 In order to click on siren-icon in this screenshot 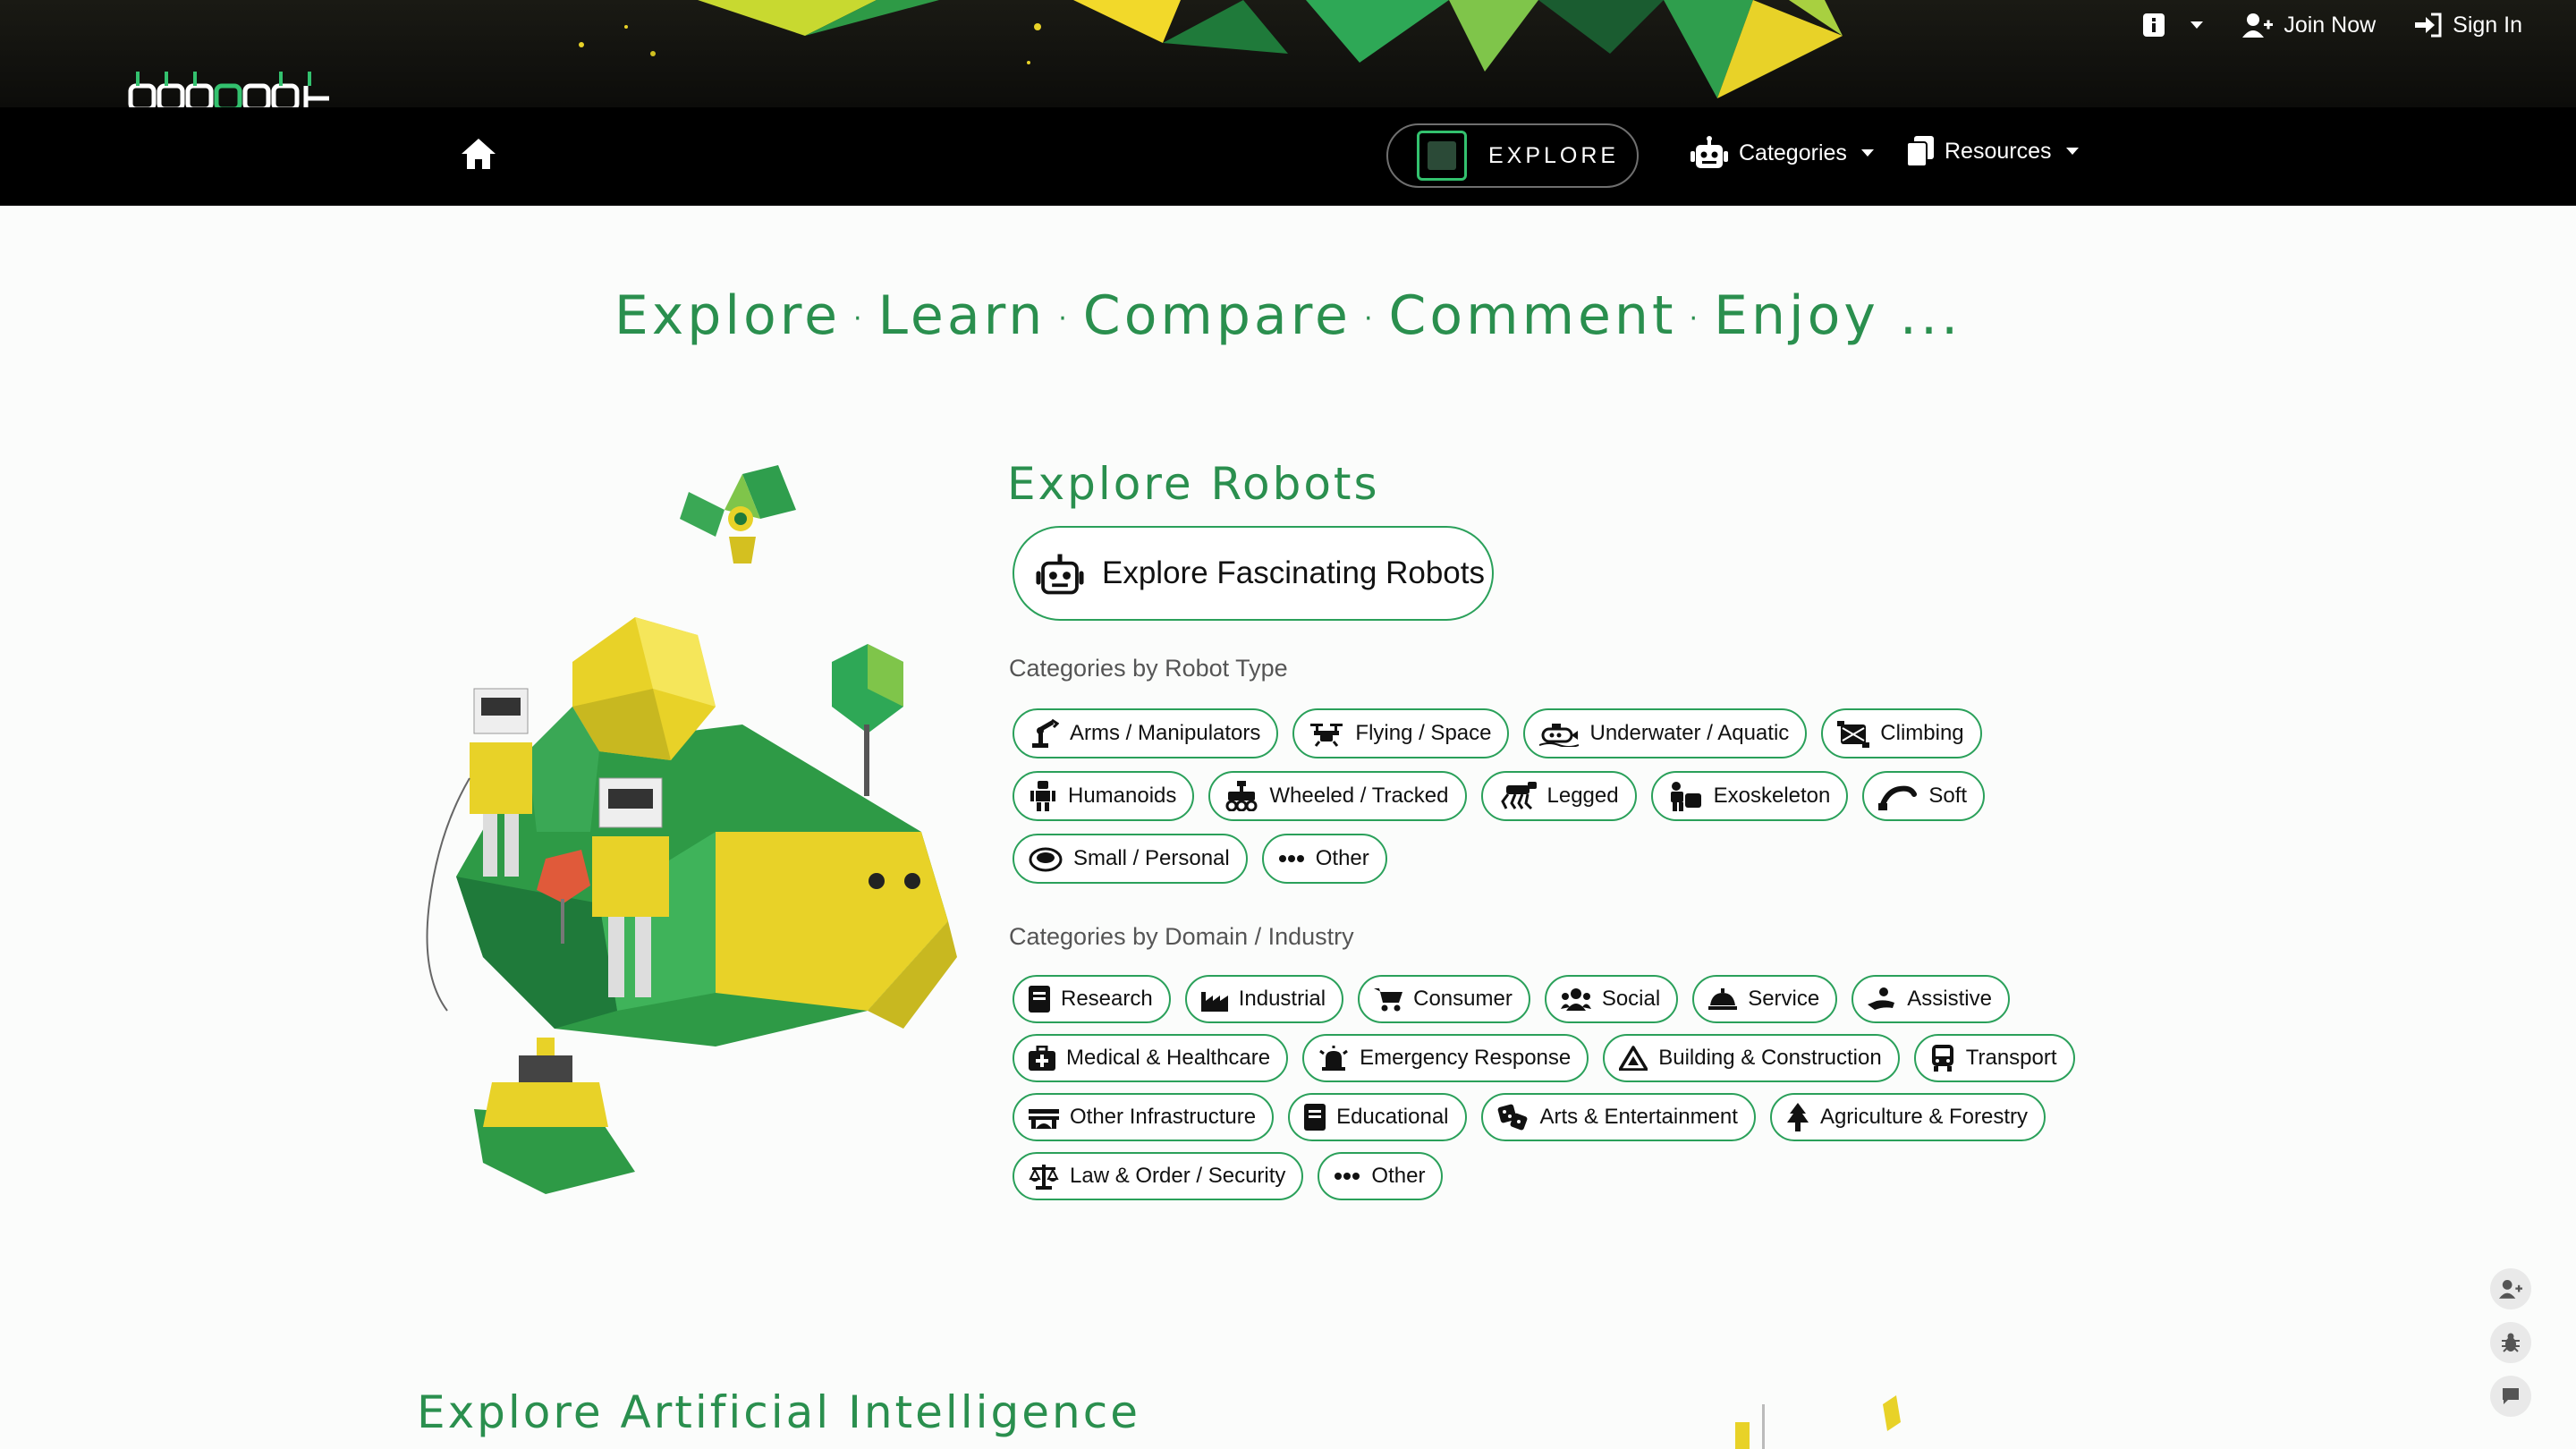, I will do `click(1334, 1058)`.